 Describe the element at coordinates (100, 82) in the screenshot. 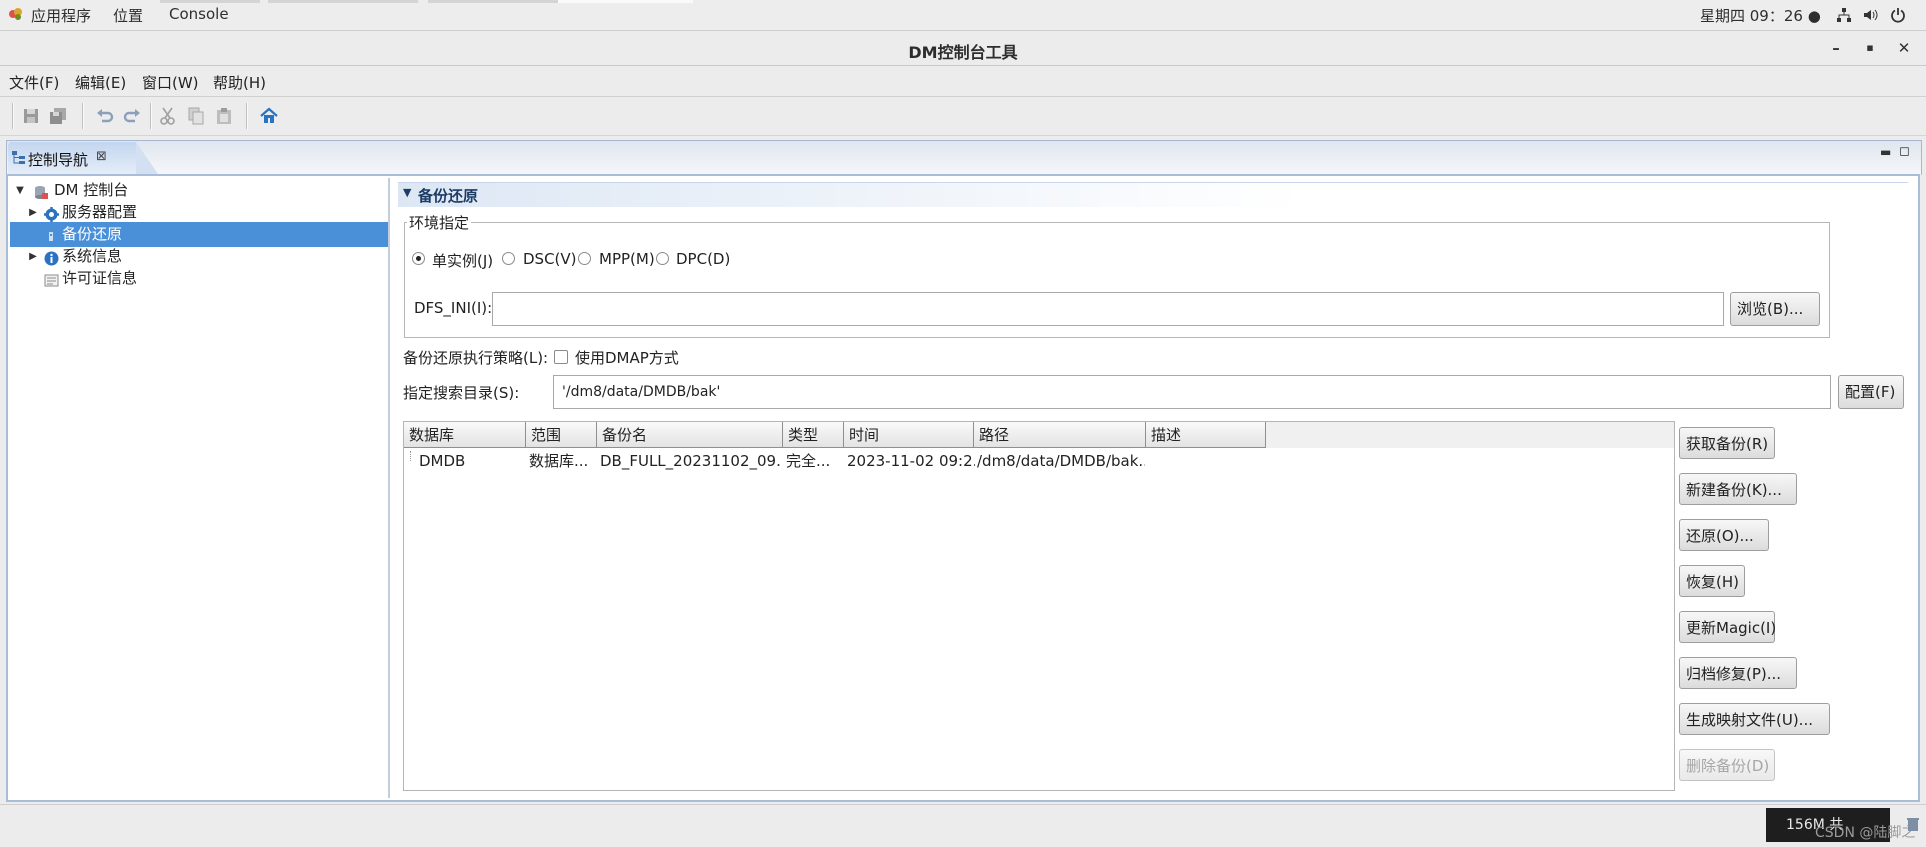

I see `menu-edit: 编辑(E)` at that location.